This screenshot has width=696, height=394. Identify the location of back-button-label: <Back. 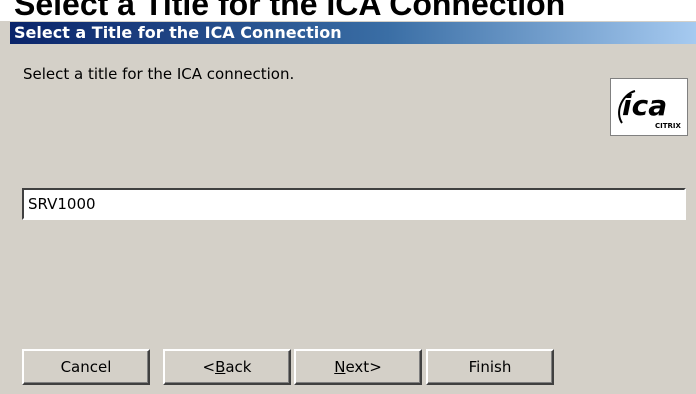
(227, 367).